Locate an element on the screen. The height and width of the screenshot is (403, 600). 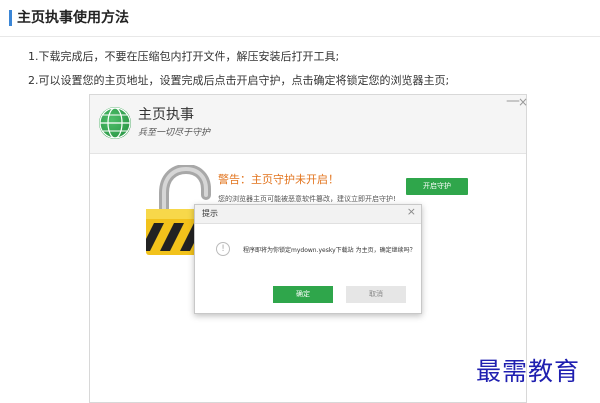
section-accent-bar is located at coordinates (10, 18).